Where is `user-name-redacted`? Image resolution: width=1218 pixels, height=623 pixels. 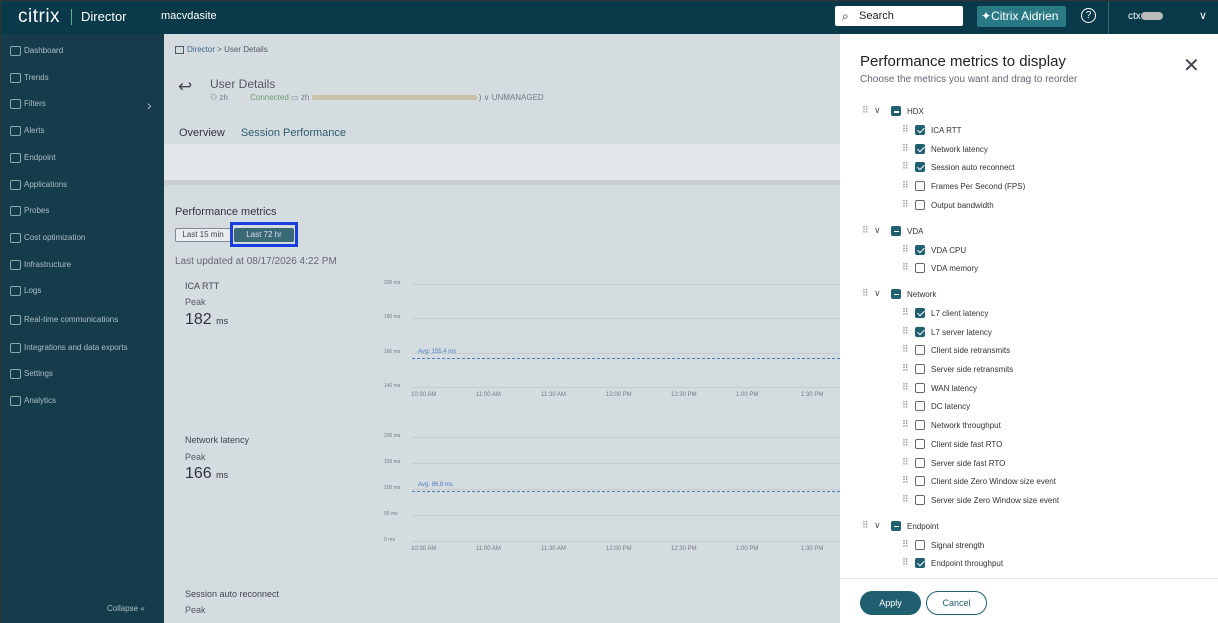
user-name-redacted is located at coordinates (1151, 16).